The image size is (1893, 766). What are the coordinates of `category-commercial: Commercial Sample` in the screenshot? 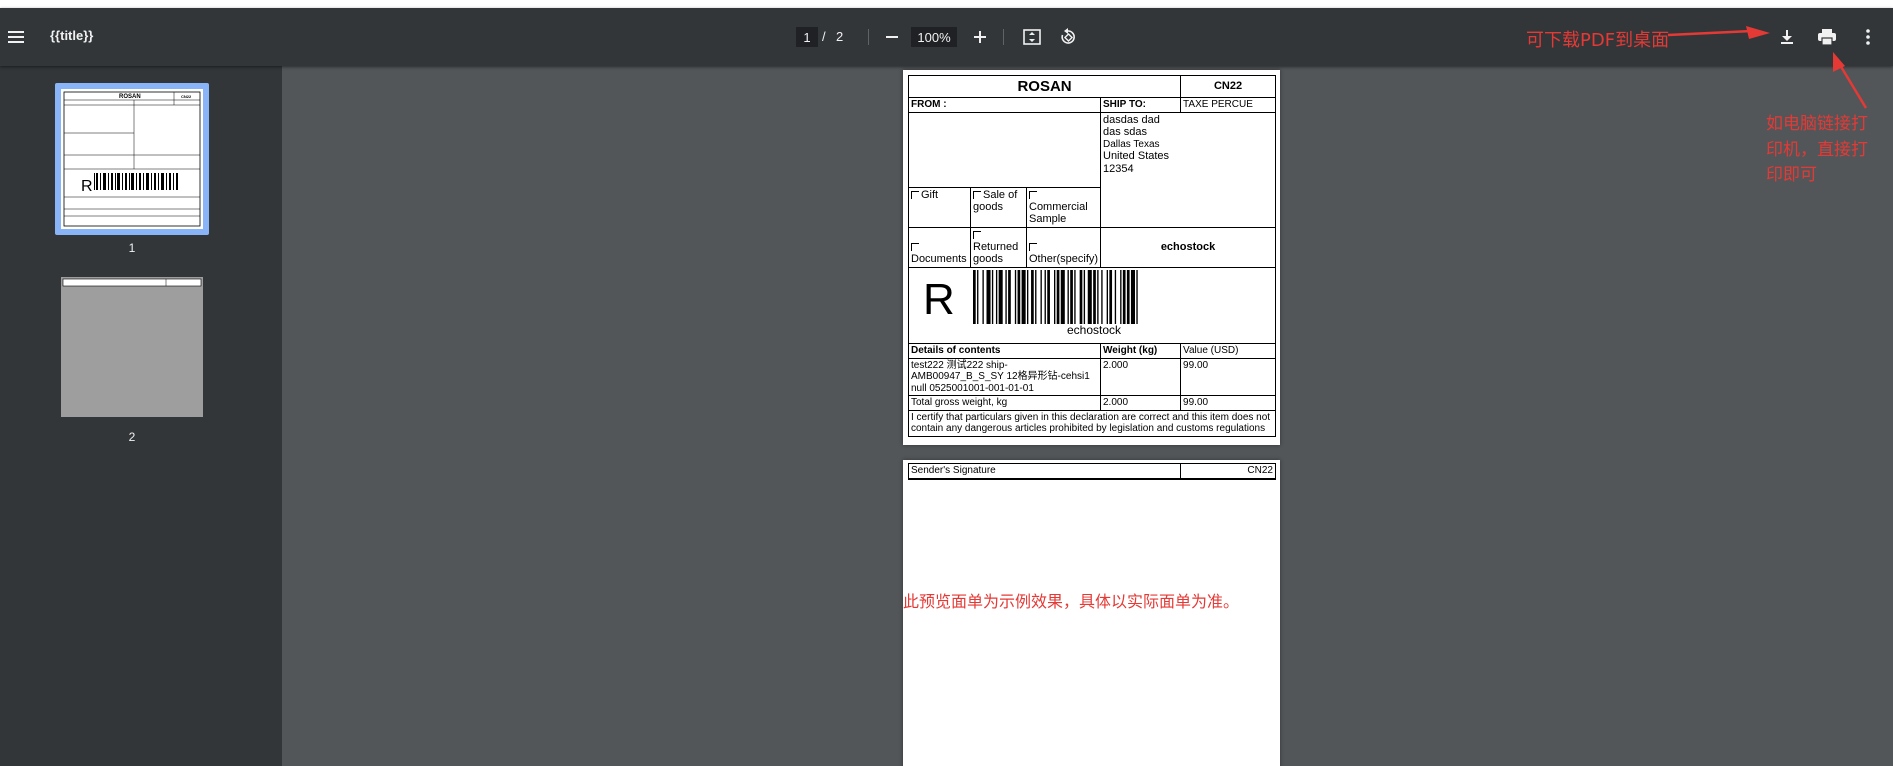 It's located at (1063, 207).